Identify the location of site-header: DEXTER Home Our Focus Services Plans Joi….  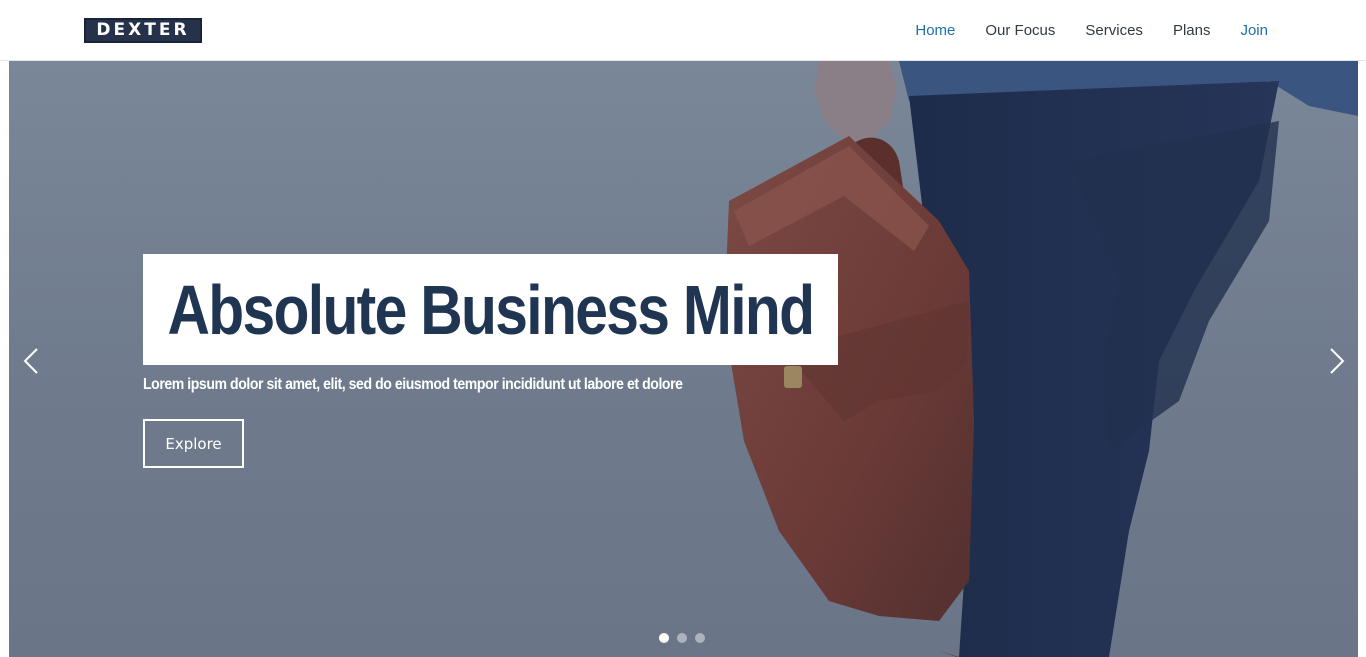
(683, 30).